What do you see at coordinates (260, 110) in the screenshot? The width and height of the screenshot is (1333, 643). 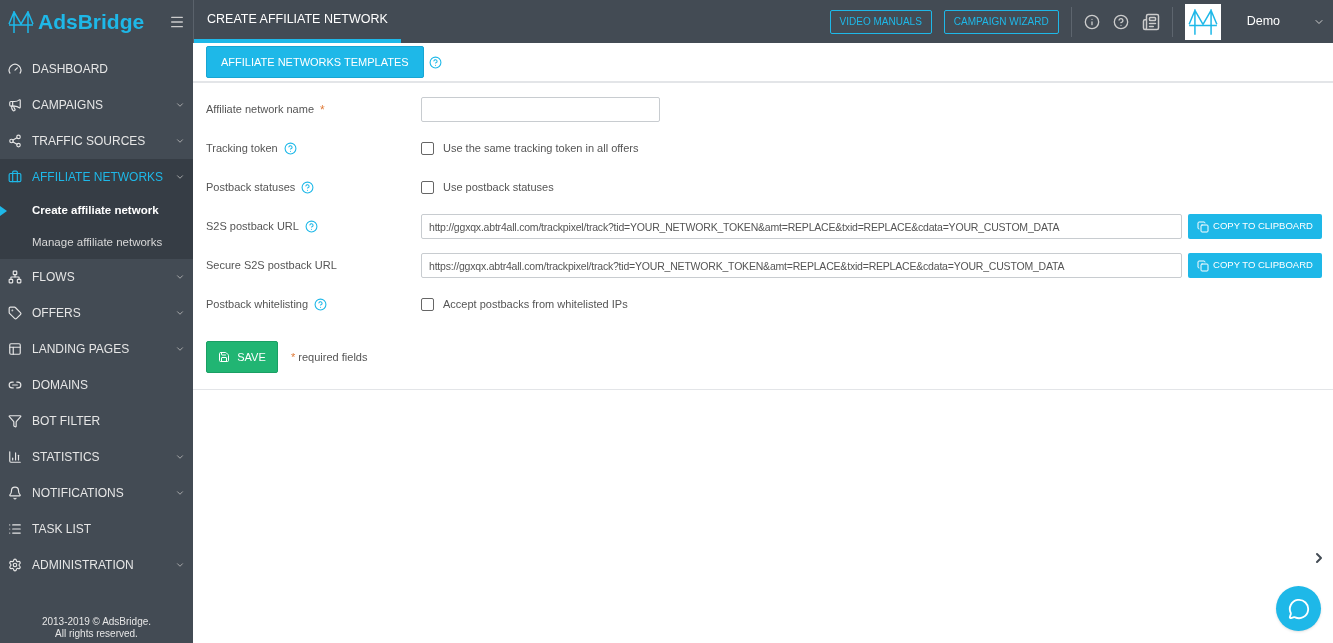 I see `field-label: Affiliate network name` at bounding box center [260, 110].